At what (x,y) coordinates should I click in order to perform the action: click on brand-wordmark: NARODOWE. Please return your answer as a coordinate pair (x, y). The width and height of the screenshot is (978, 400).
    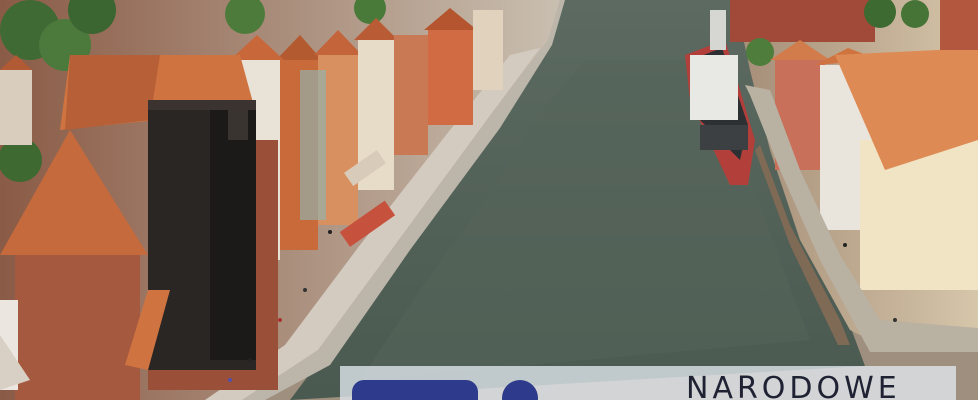
    Looking at the image, I should click on (793, 385).